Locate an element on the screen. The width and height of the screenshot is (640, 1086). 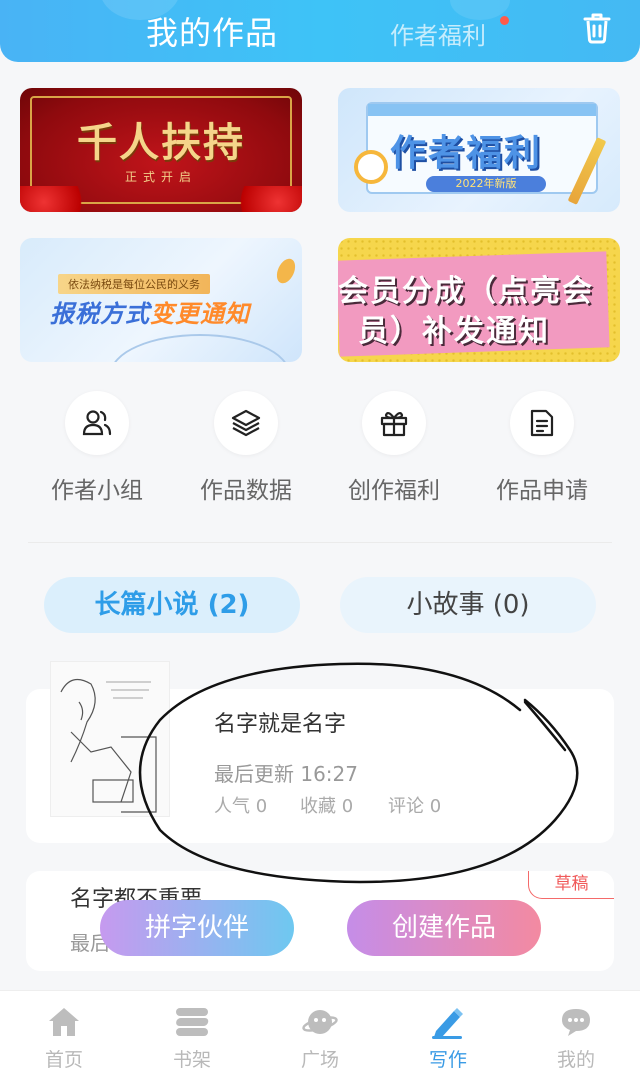
pen-icon is located at coordinates (448, 1022).